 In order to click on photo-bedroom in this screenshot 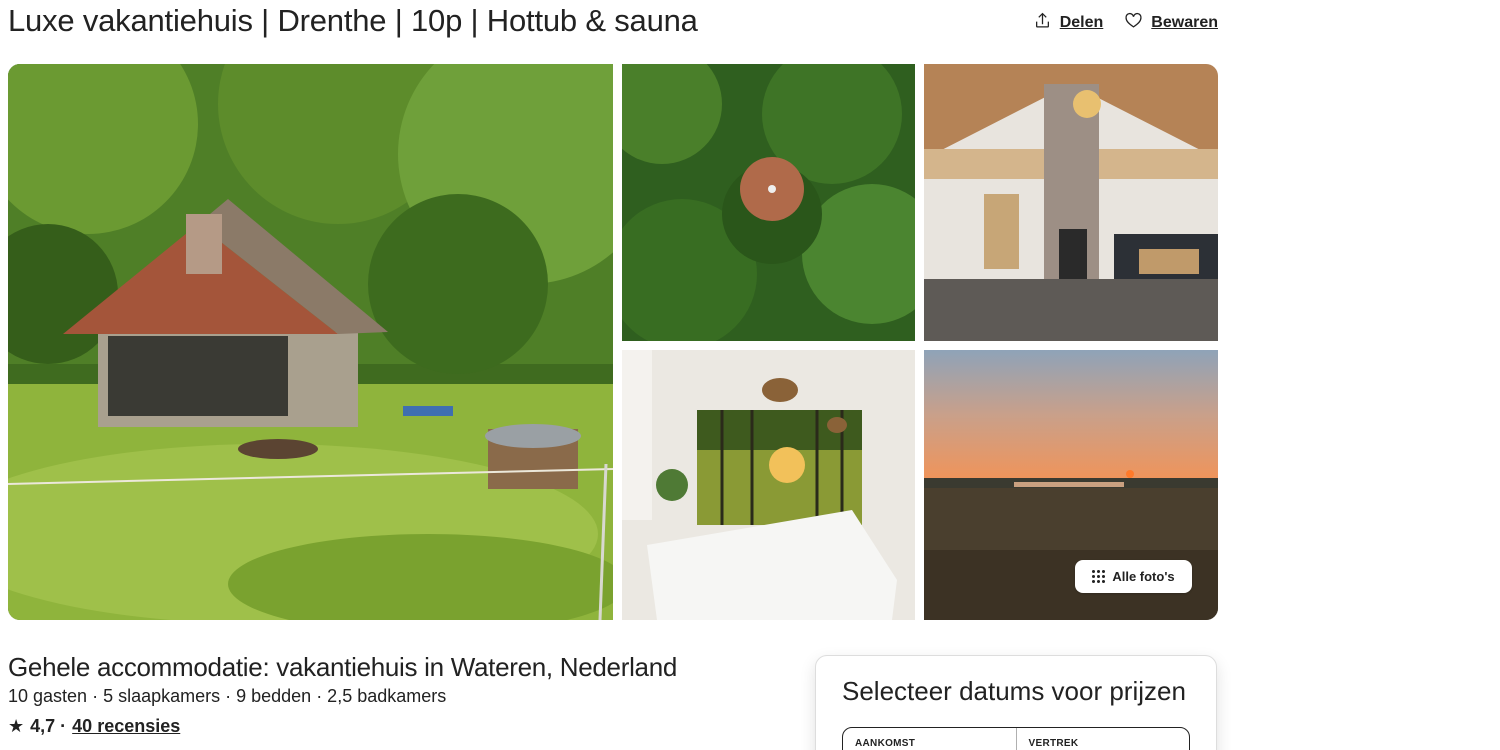, I will do `click(768, 485)`.